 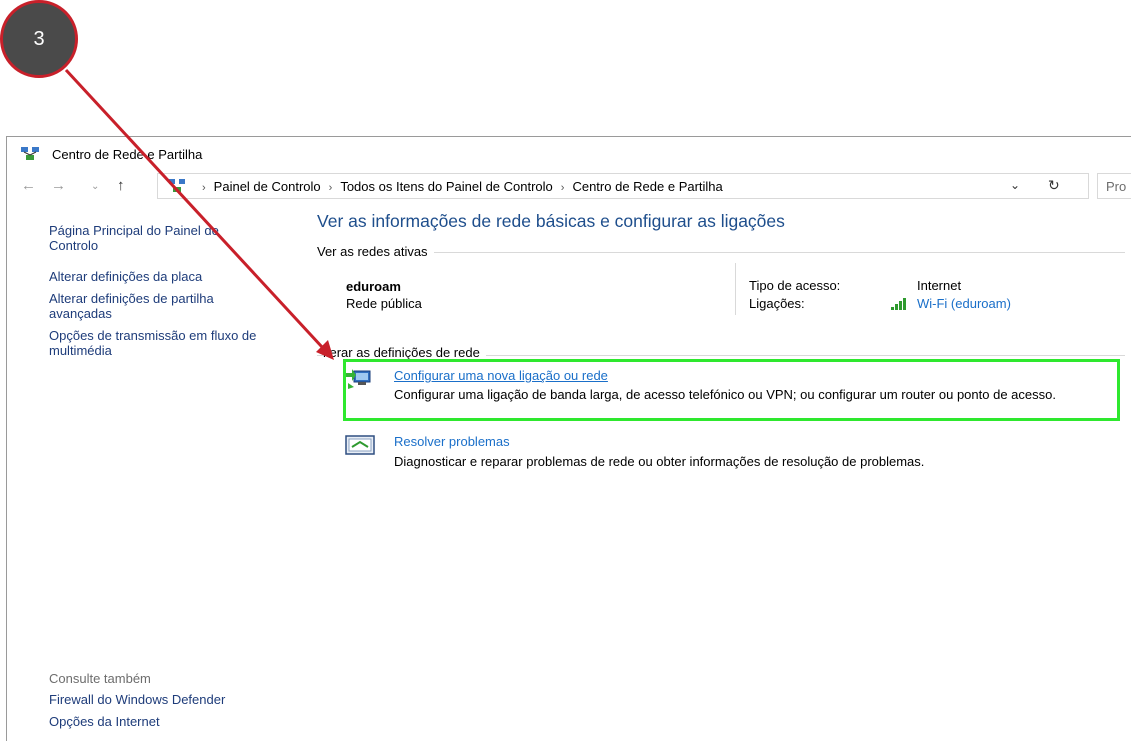 I want to click on step-number-badge: 3, so click(x=39, y=39).